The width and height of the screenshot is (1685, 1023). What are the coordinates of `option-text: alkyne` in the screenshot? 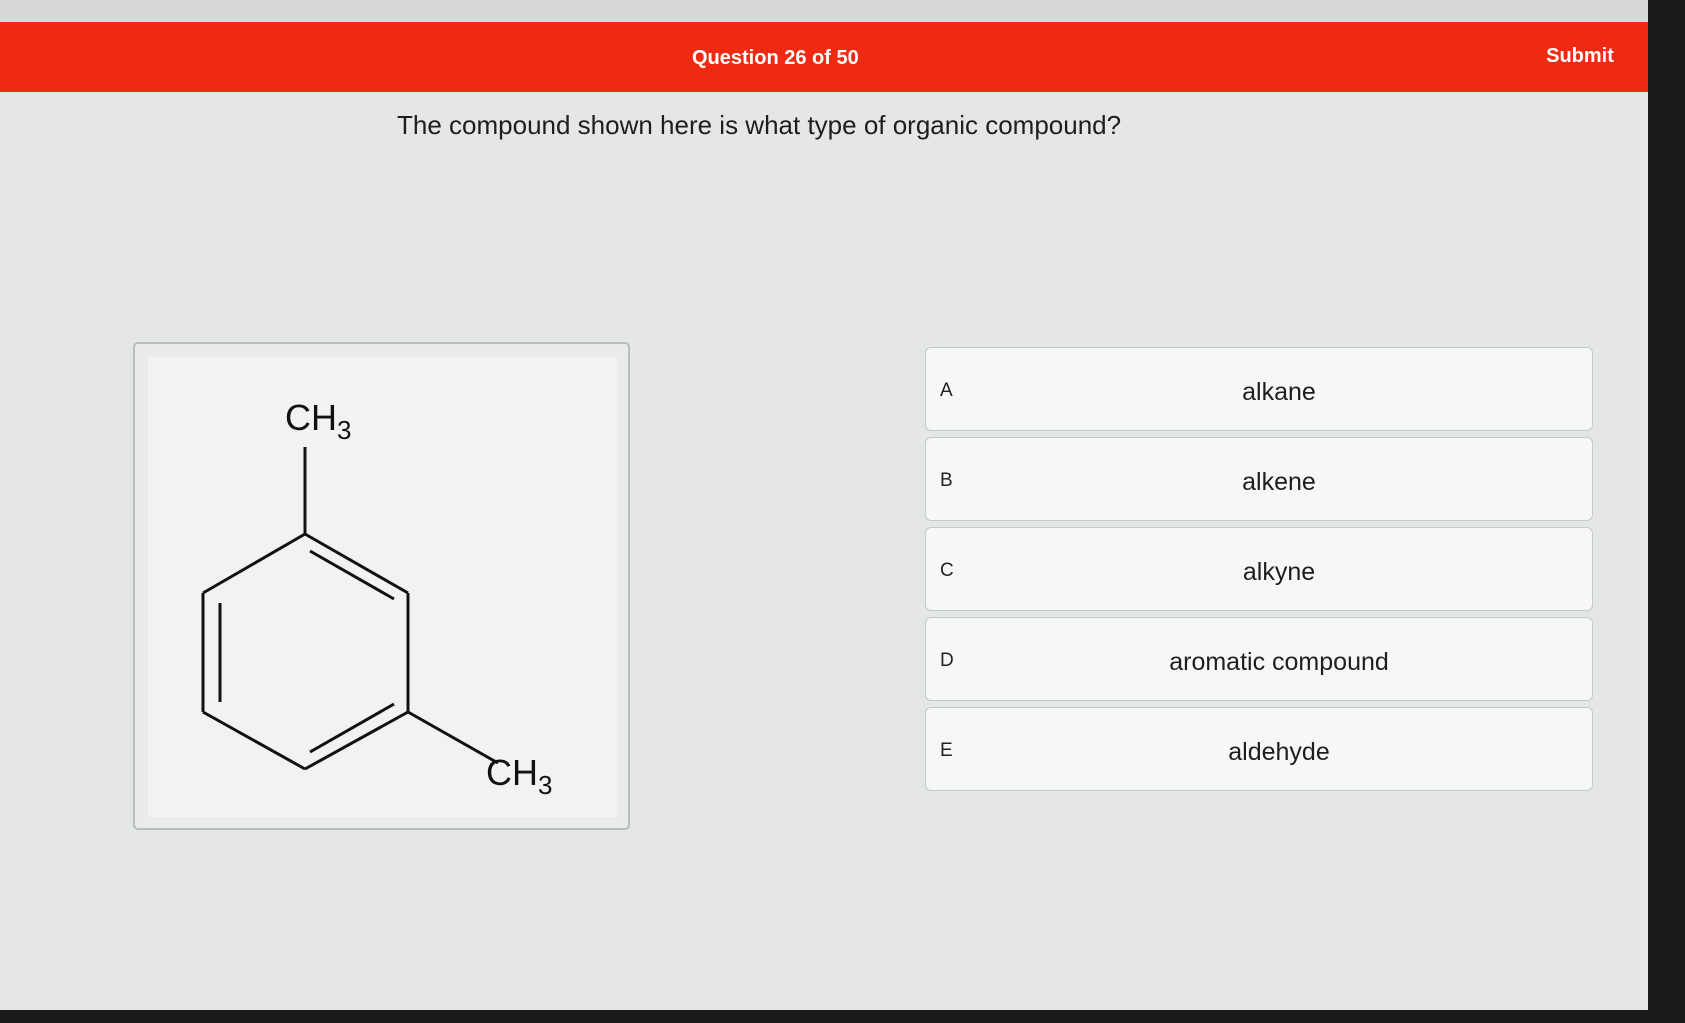 It's located at (1279, 572).